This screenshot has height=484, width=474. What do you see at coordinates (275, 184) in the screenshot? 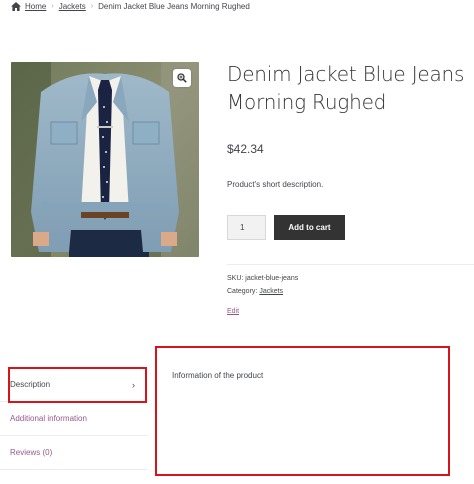
I see `product-short-description: Product's short description.` at bounding box center [275, 184].